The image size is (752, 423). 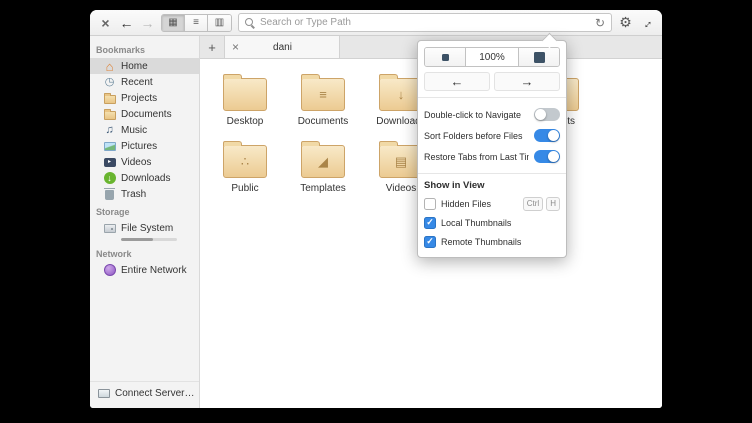 I want to click on disk-usage-bar, so click(x=149, y=239).